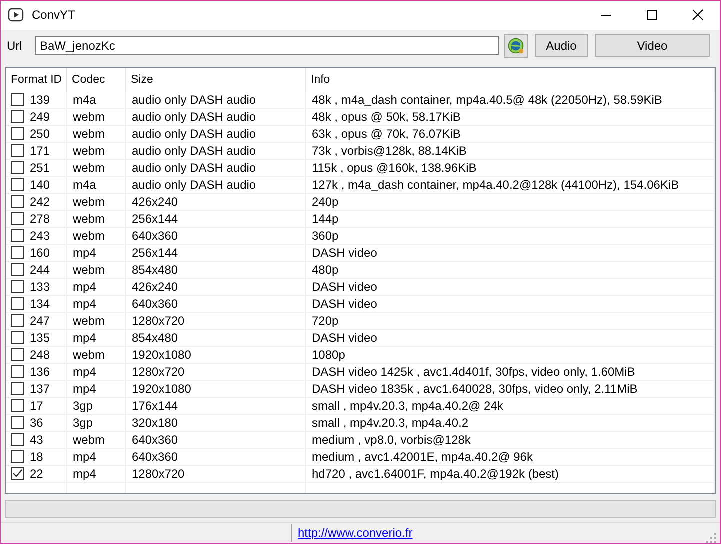 This screenshot has height=544, width=721. What do you see at coordinates (54, 15) in the screenshot?
I see `window-title: ConvYT` at bounding box center [54, 15].